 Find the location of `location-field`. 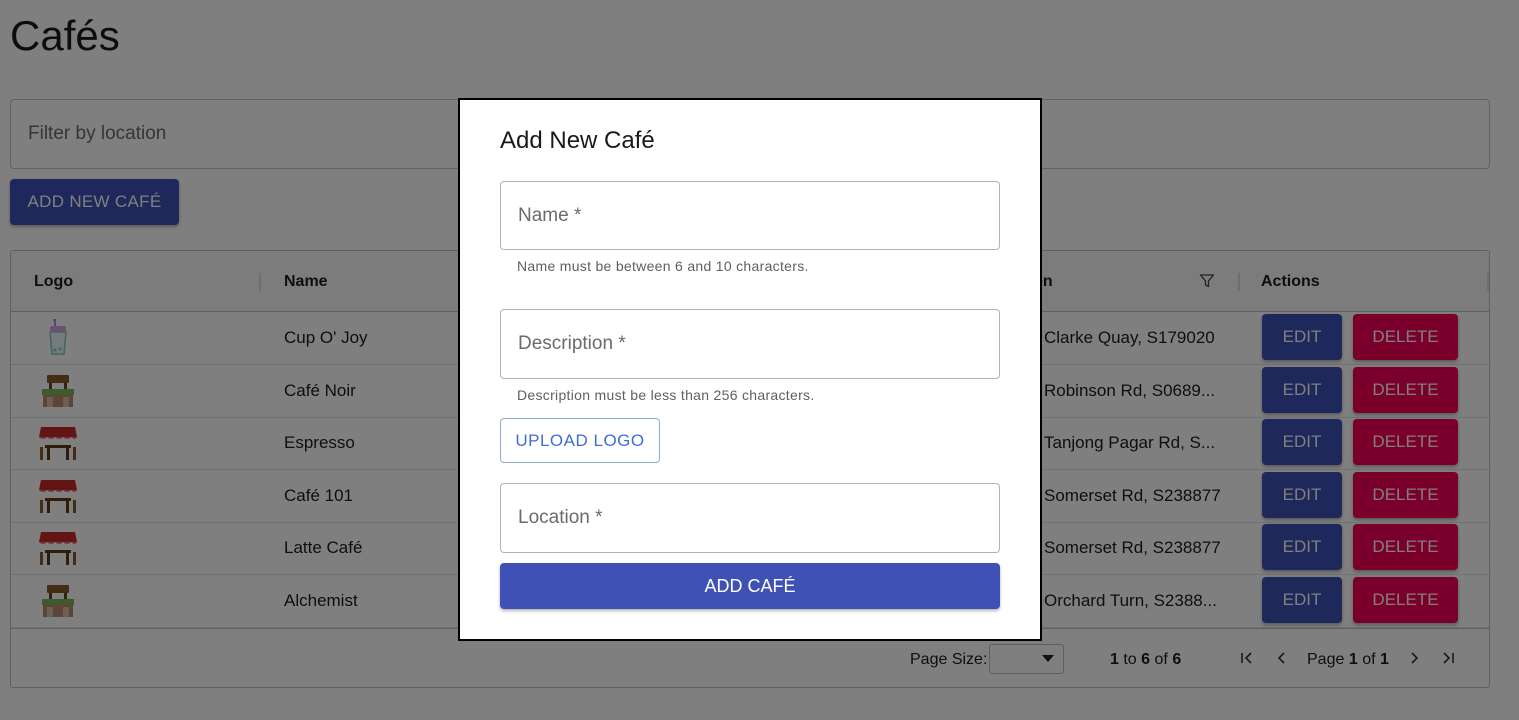

location-field is located at coordinates (750, 518).